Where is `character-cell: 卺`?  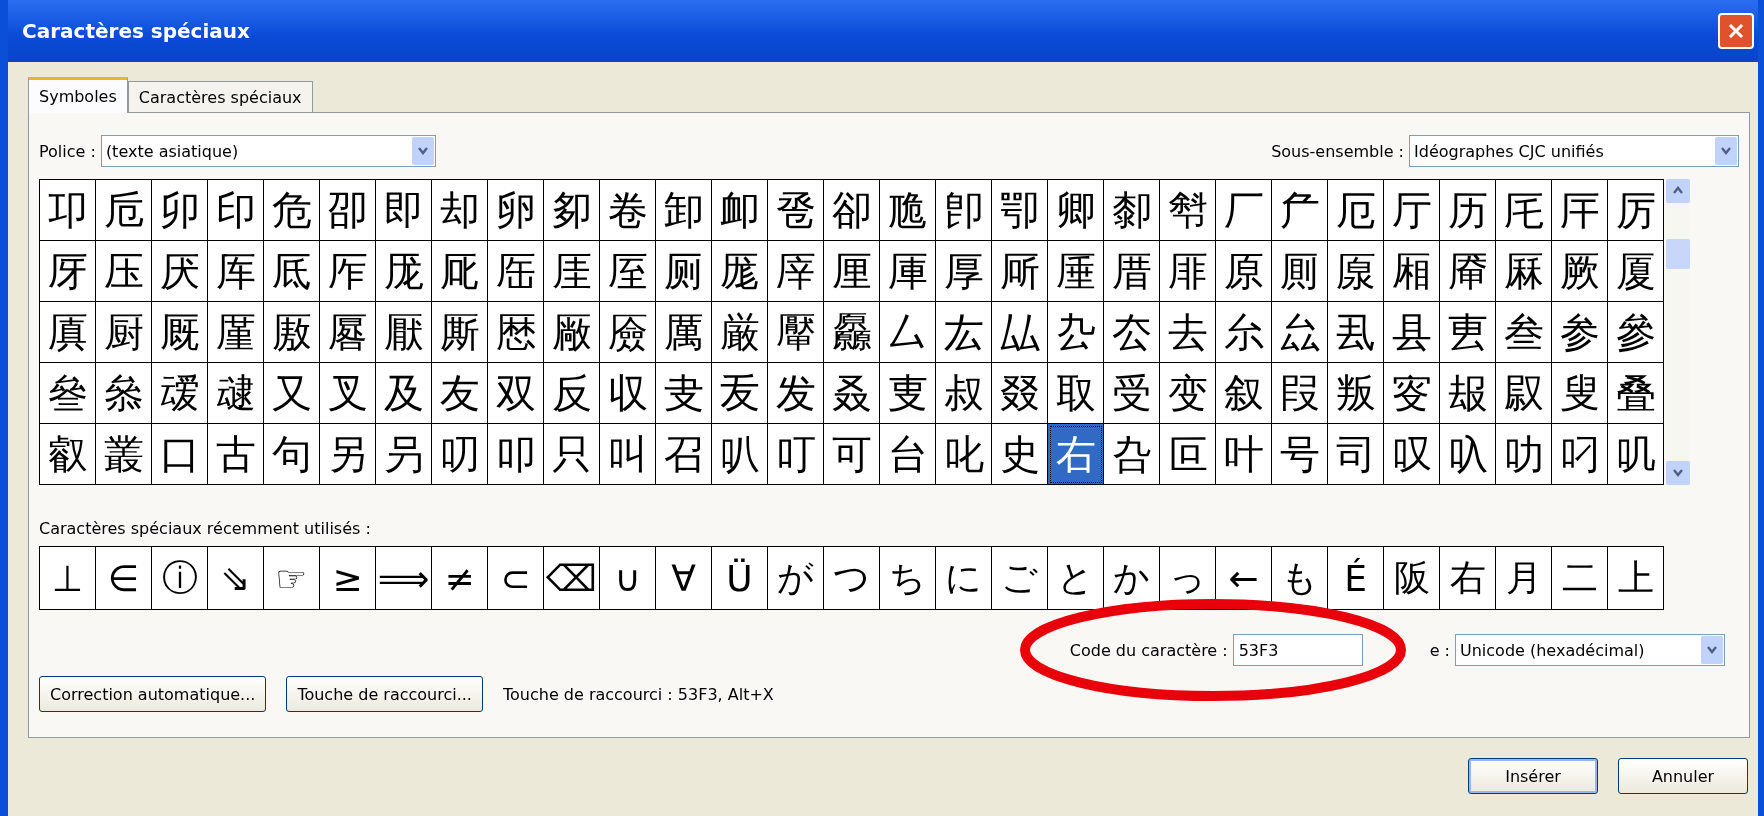 character-cell: 卺 is located at coordinates (796, 210).